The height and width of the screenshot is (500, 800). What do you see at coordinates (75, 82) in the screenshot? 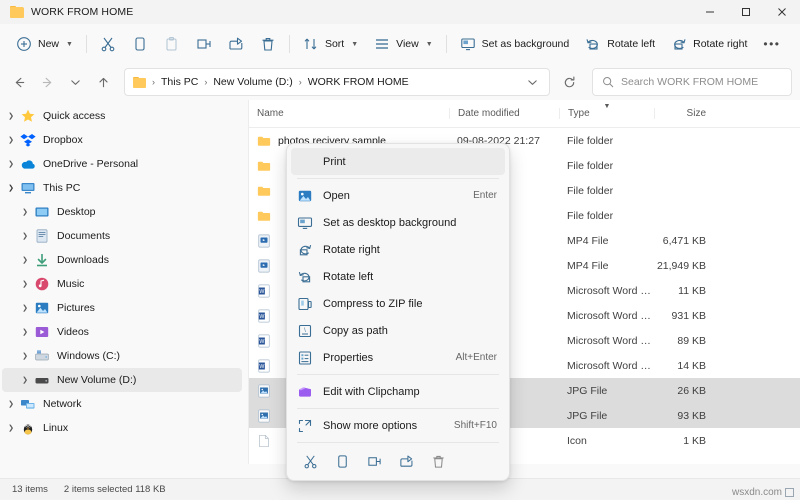
I see `recent-locations-button` at bounding box center [75, 82].